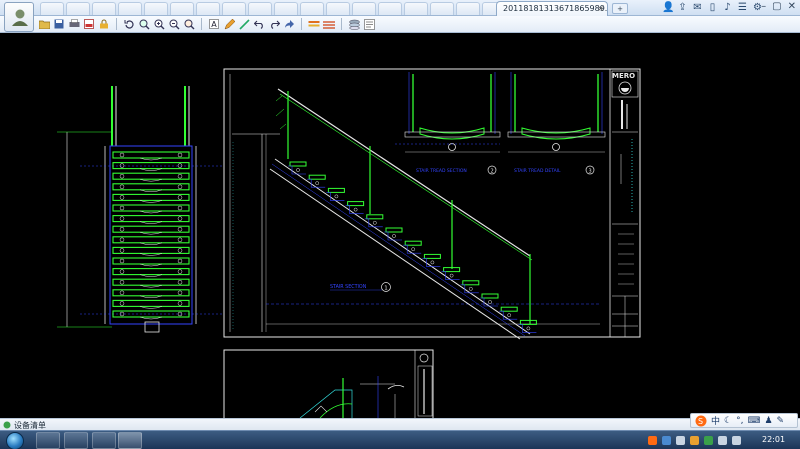 The image size is (800, 449). I want to click on open-icon, so click(44, 24).